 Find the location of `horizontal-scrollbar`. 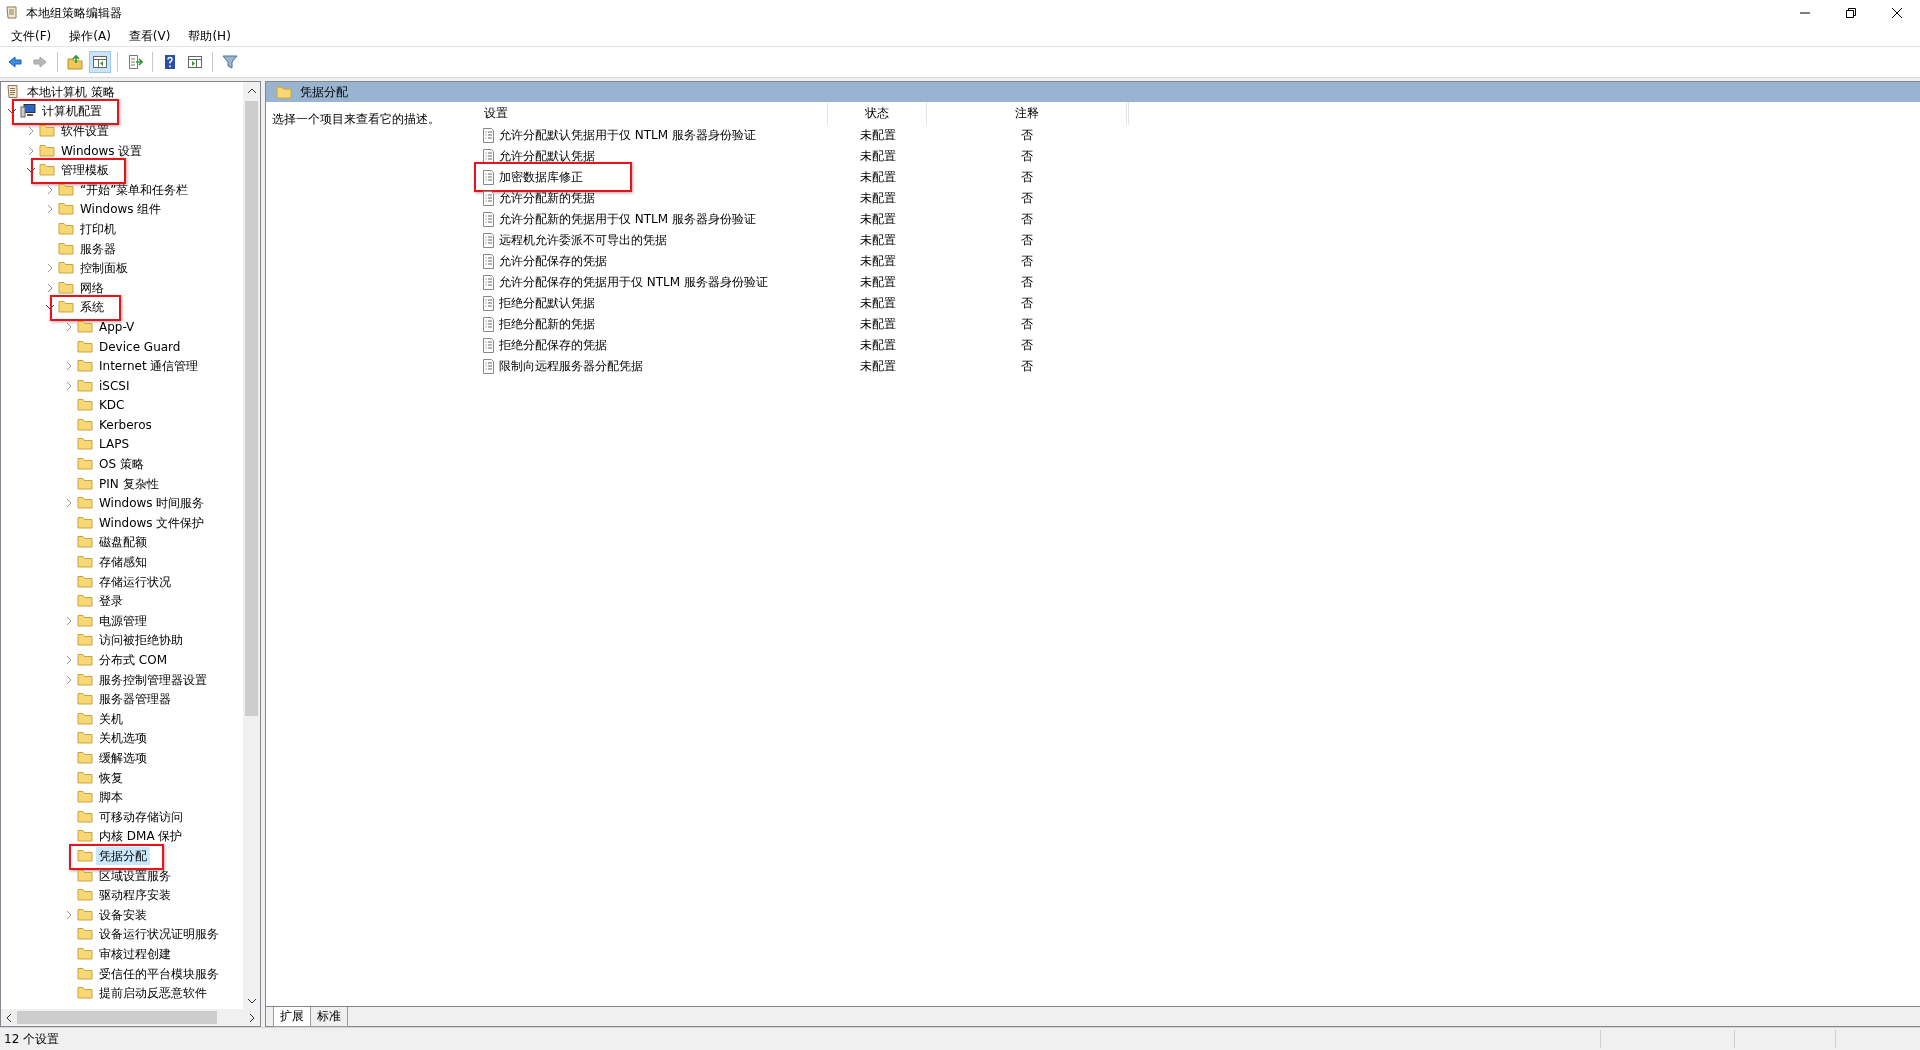

horizontal-scrollbar is located at coordinates (130, 1017).